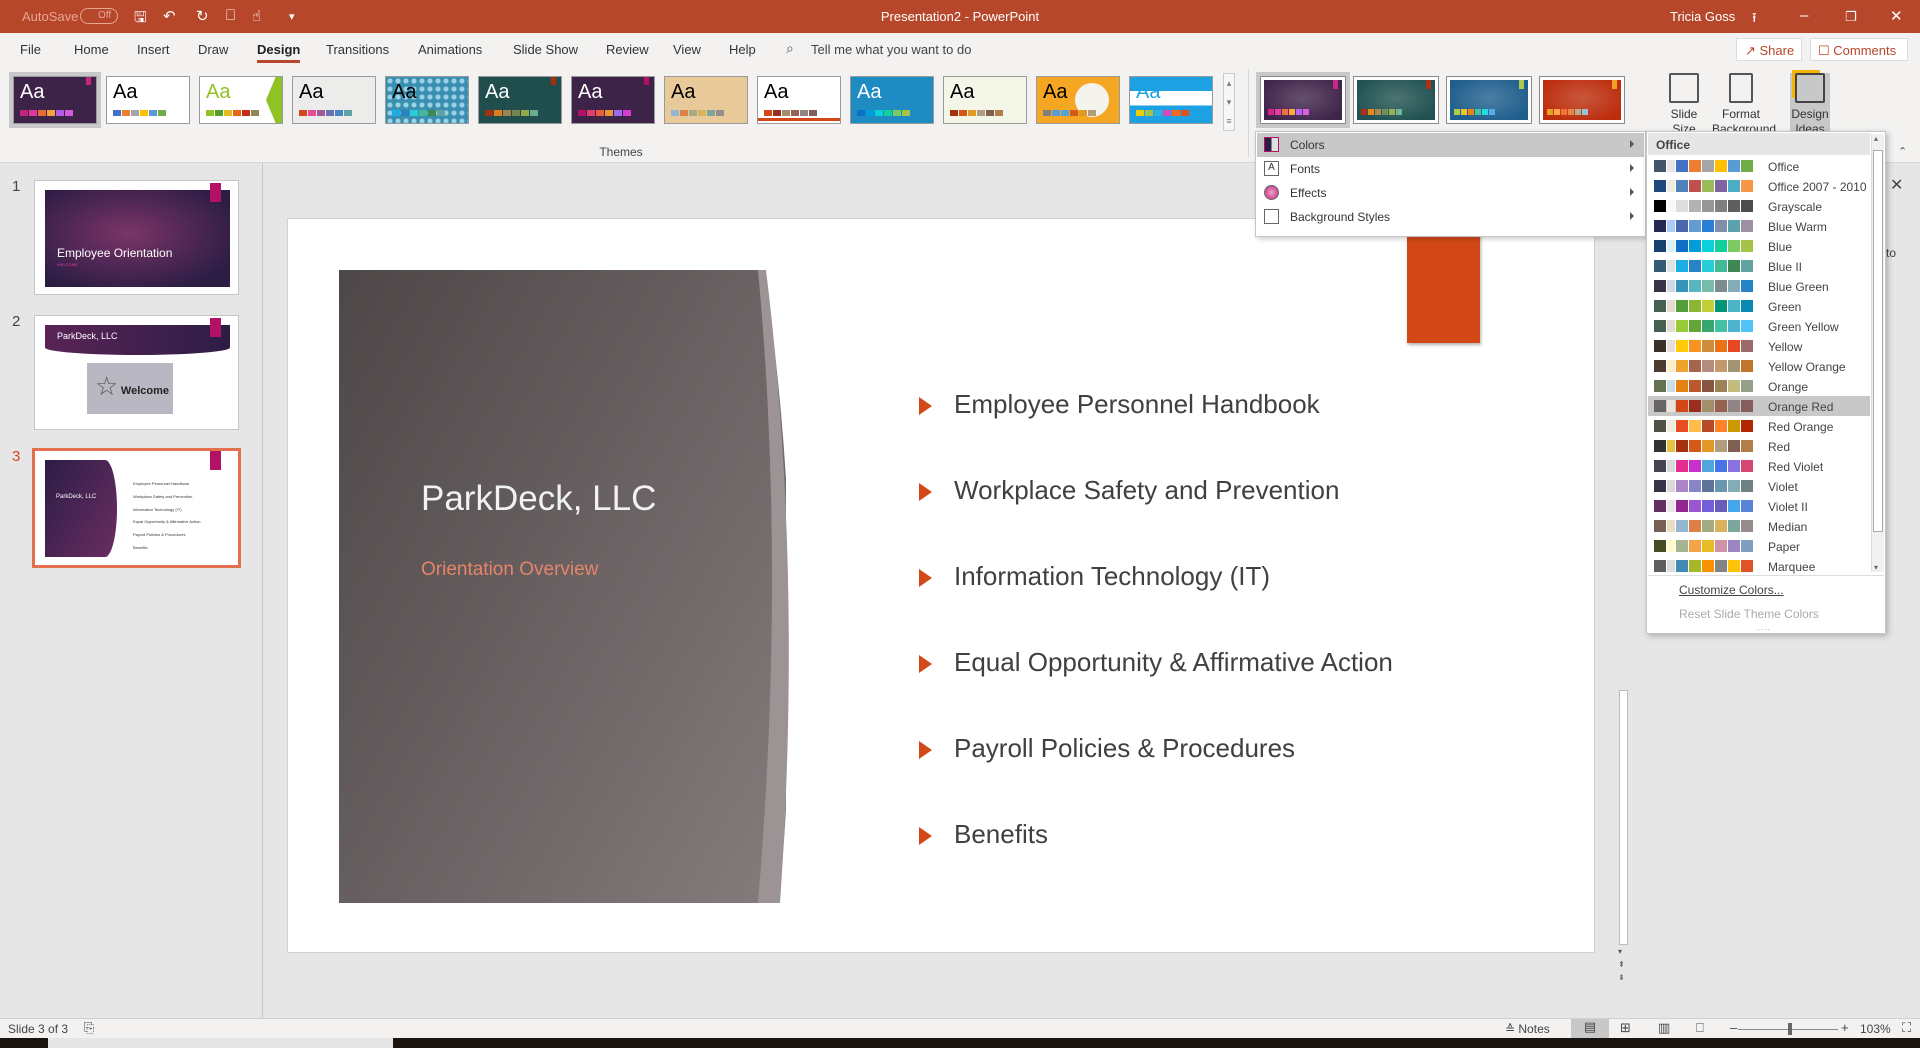 The height and width of the screenshot is (1048, 1920). I want to click on close-icon: ✕, so click(1896, 16).